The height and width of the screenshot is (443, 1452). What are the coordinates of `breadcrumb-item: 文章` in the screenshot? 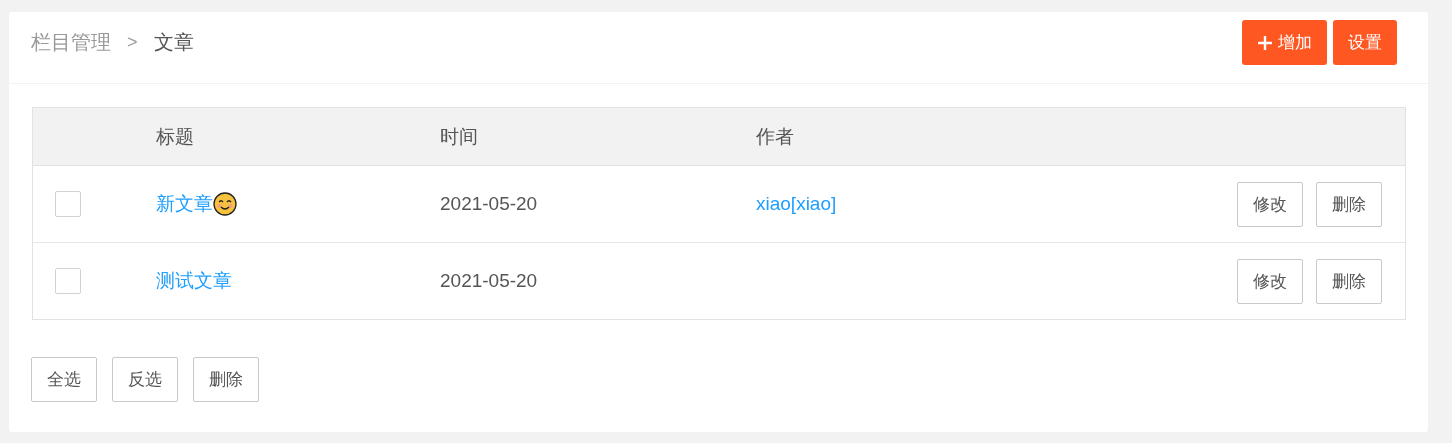 It's located at (173, 42).